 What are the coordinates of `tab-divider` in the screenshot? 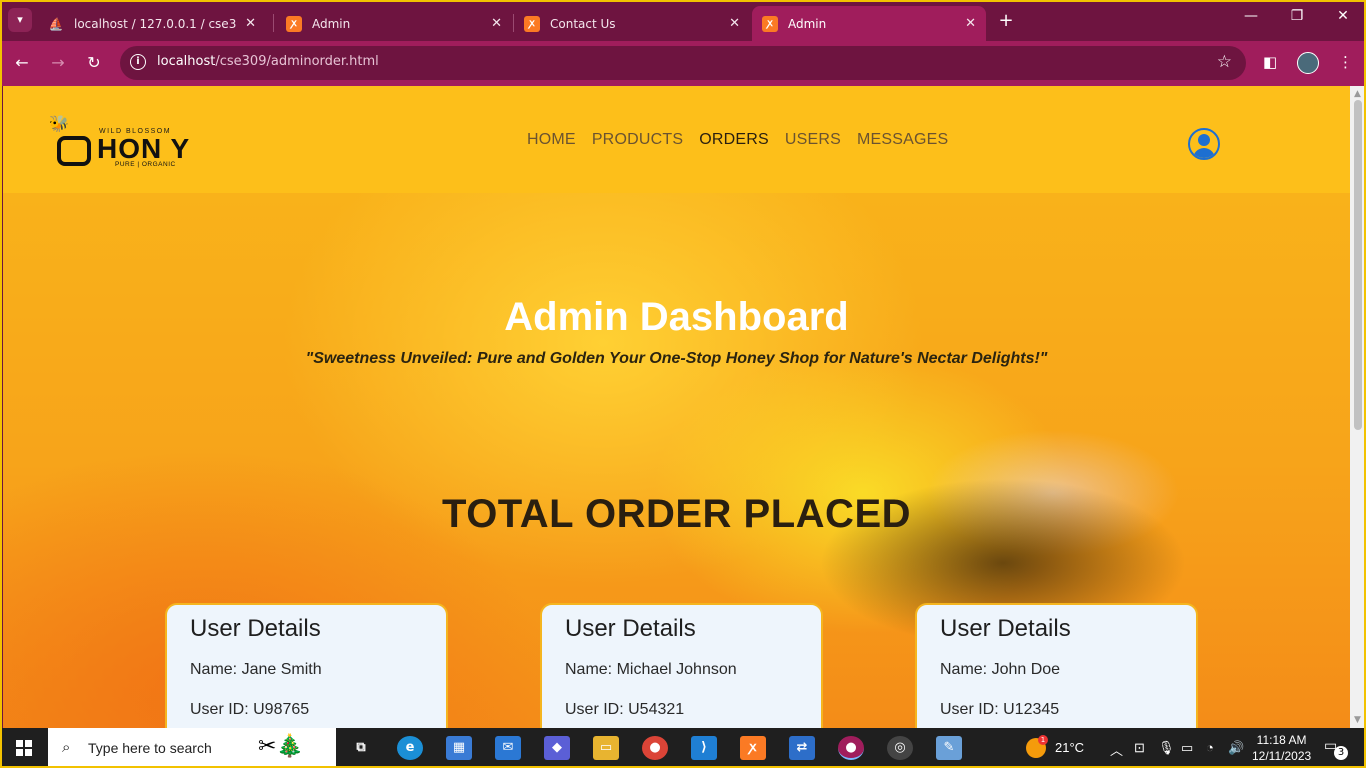 It's located at (273, 23).